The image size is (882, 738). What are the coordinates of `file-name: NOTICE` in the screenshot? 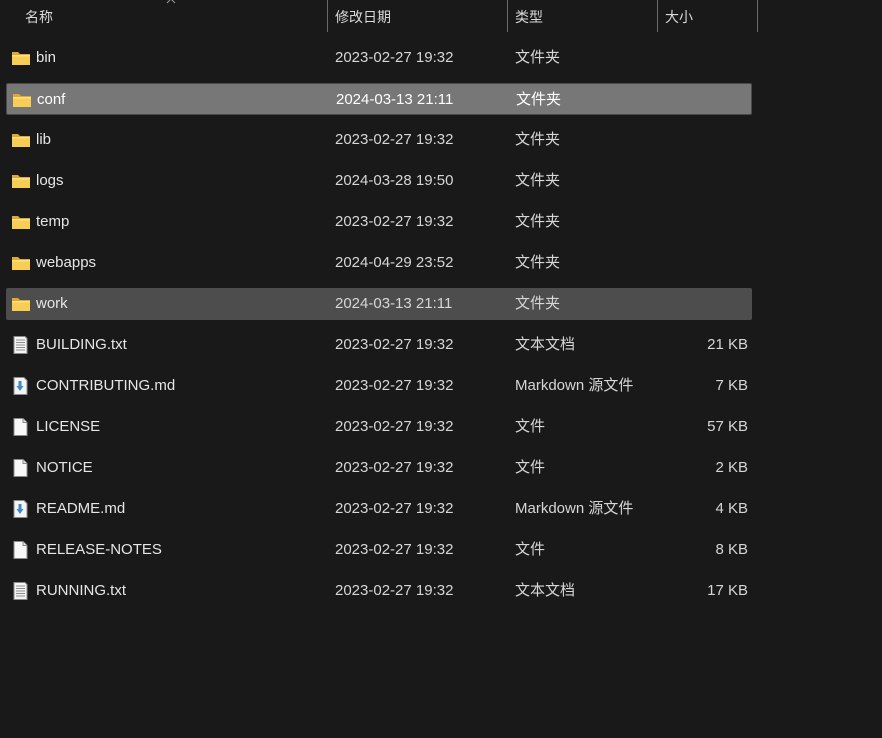 It's located at (64, 468).